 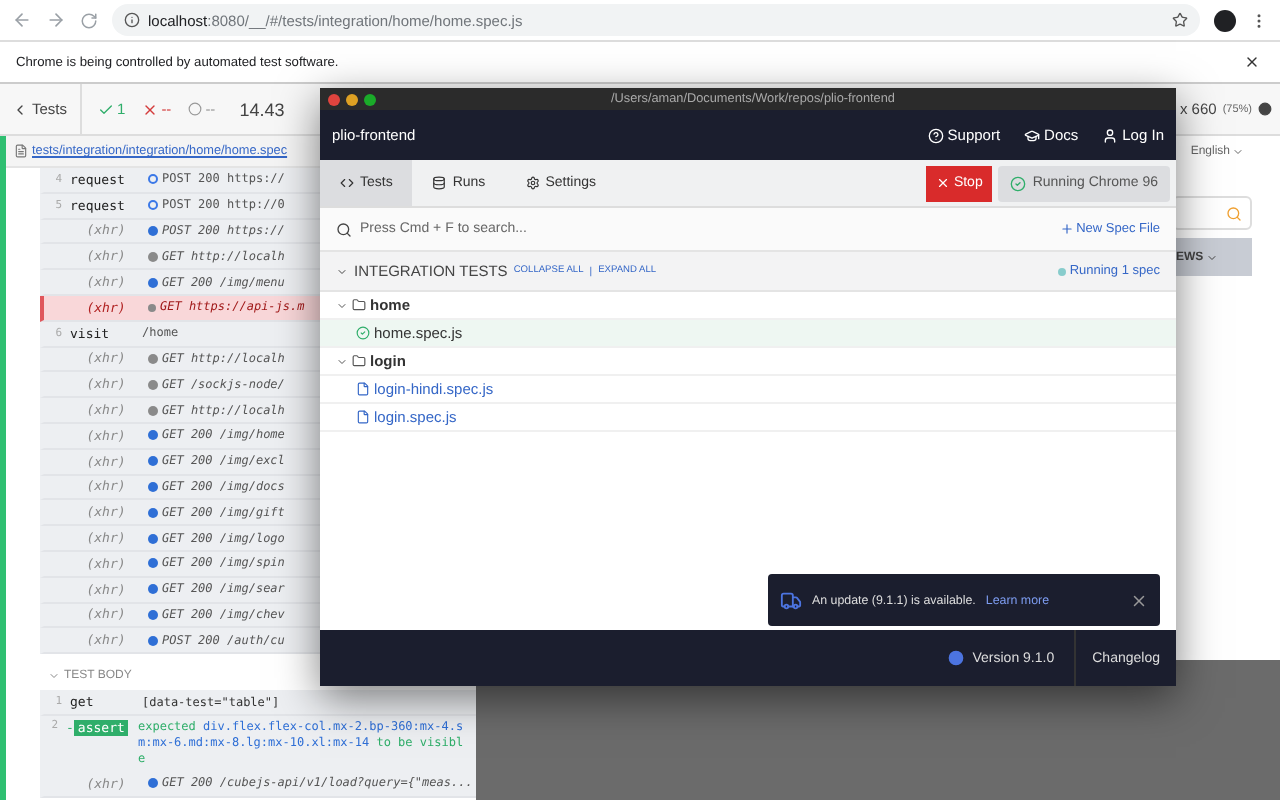 I want to click on reload-icon, so click(x=89, y=20).